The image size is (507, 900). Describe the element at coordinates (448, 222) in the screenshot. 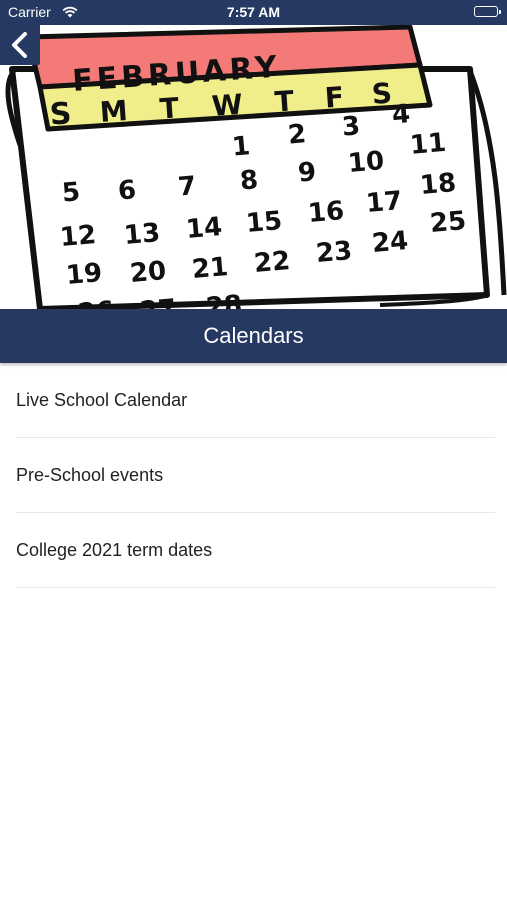

I see `date-25: 25` at that location.